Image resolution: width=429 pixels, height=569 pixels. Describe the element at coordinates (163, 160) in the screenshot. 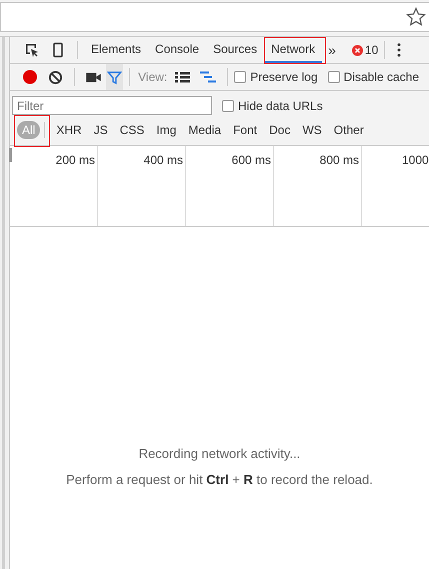

I see `time-tick: 400 ms` at that location.